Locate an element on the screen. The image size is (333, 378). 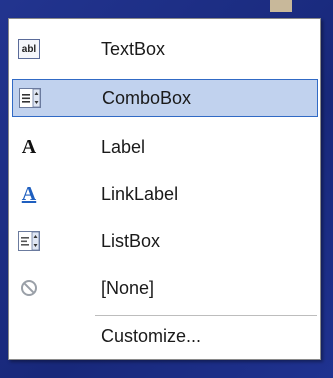
listbox-icon is located at coordinates (29, 241).